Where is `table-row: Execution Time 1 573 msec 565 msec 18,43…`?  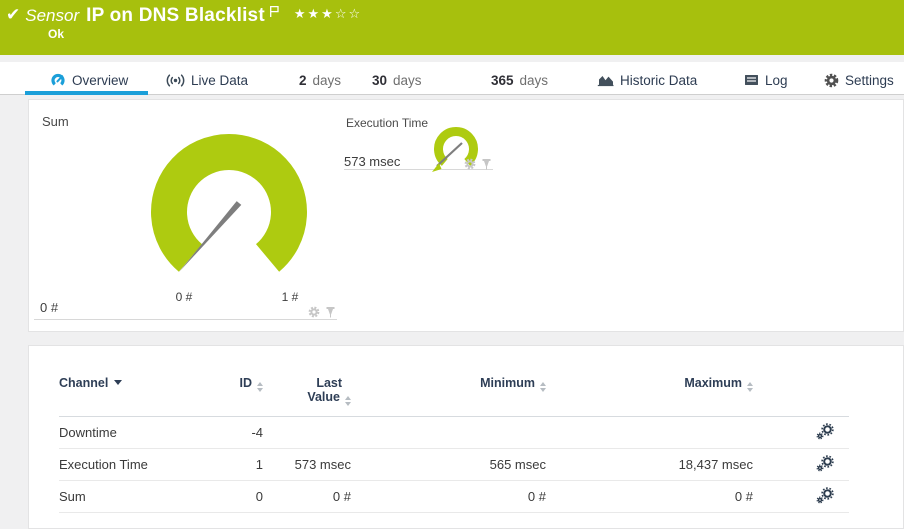
table-row: Execution Time 1 573 msec 565 msec 18,43… is located at coordinates (454, 464).